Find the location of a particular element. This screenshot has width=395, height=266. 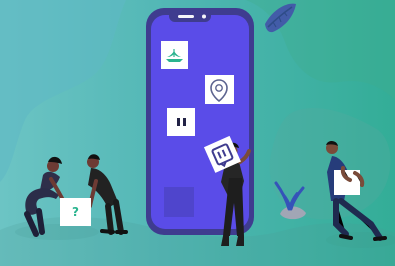

question-mark-icon: ? is located at coordinates (75, 212).